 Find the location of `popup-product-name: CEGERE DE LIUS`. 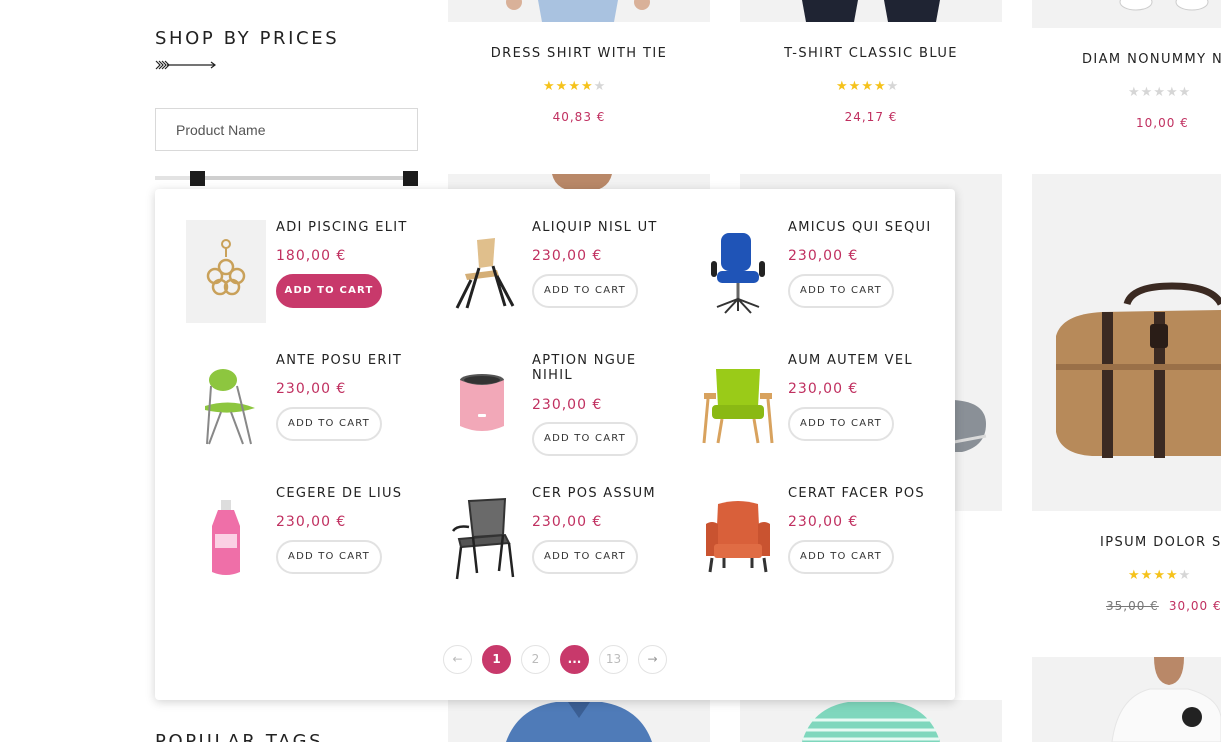

popup-product-name: CEGERE DE LIUS is located at coordinates (351, 493).